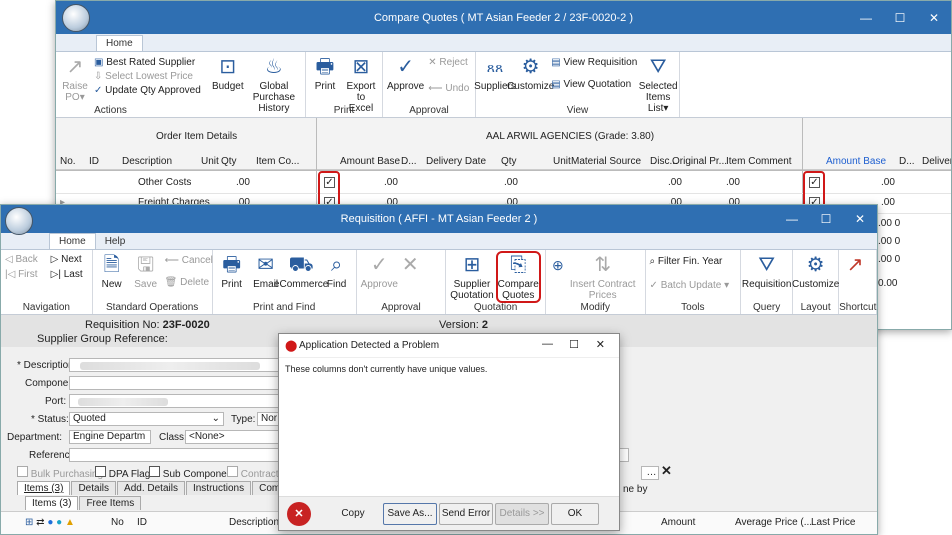  What do you see at coordinates (147, 76) in the screenshot?
I see `select-lowest-price-button: ⇩ Select Lowest Price` at bounding box center [147, 76].